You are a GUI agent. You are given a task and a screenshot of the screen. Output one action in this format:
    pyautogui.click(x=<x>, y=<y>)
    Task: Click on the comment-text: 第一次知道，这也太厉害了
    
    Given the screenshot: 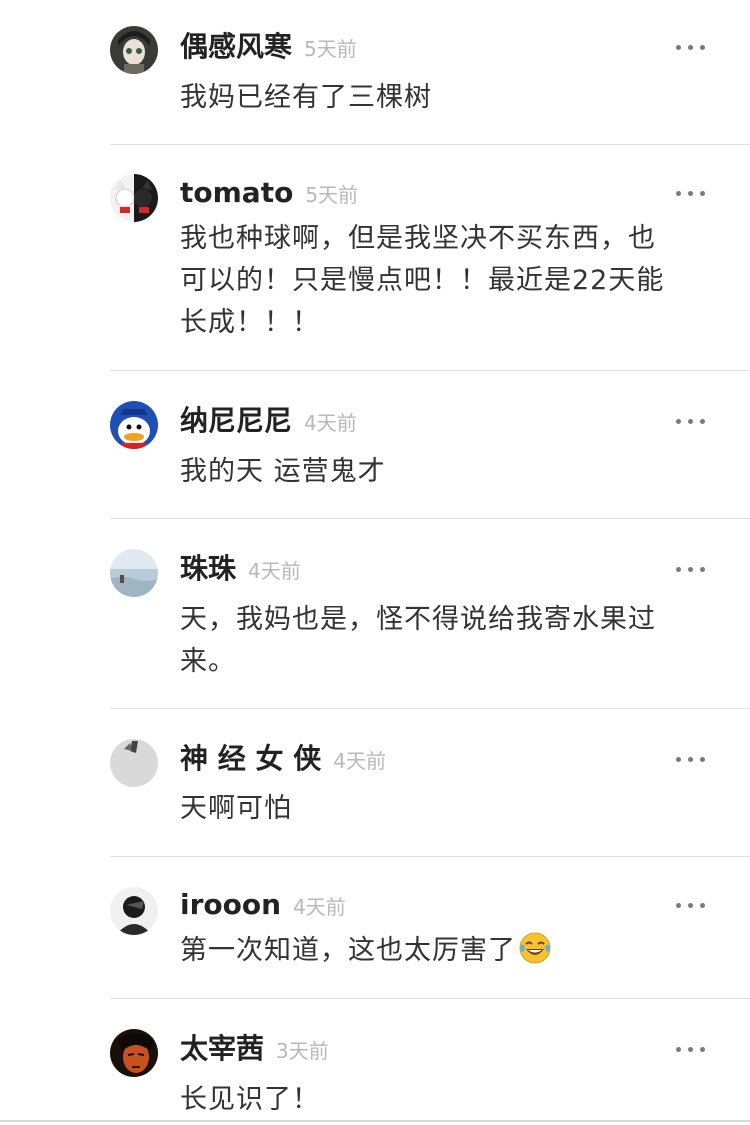 What is the action you would take?
    pyautogui.click(x=445, y=951)
    